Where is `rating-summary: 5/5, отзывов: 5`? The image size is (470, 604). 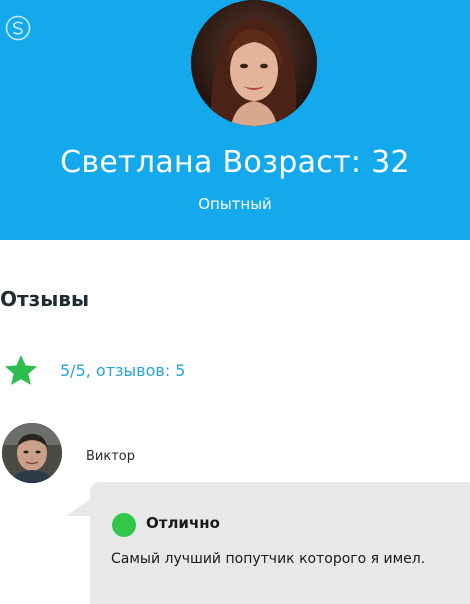
rating-summary: 5/5, отзывов: 5 is located at coordinates (94, 370).